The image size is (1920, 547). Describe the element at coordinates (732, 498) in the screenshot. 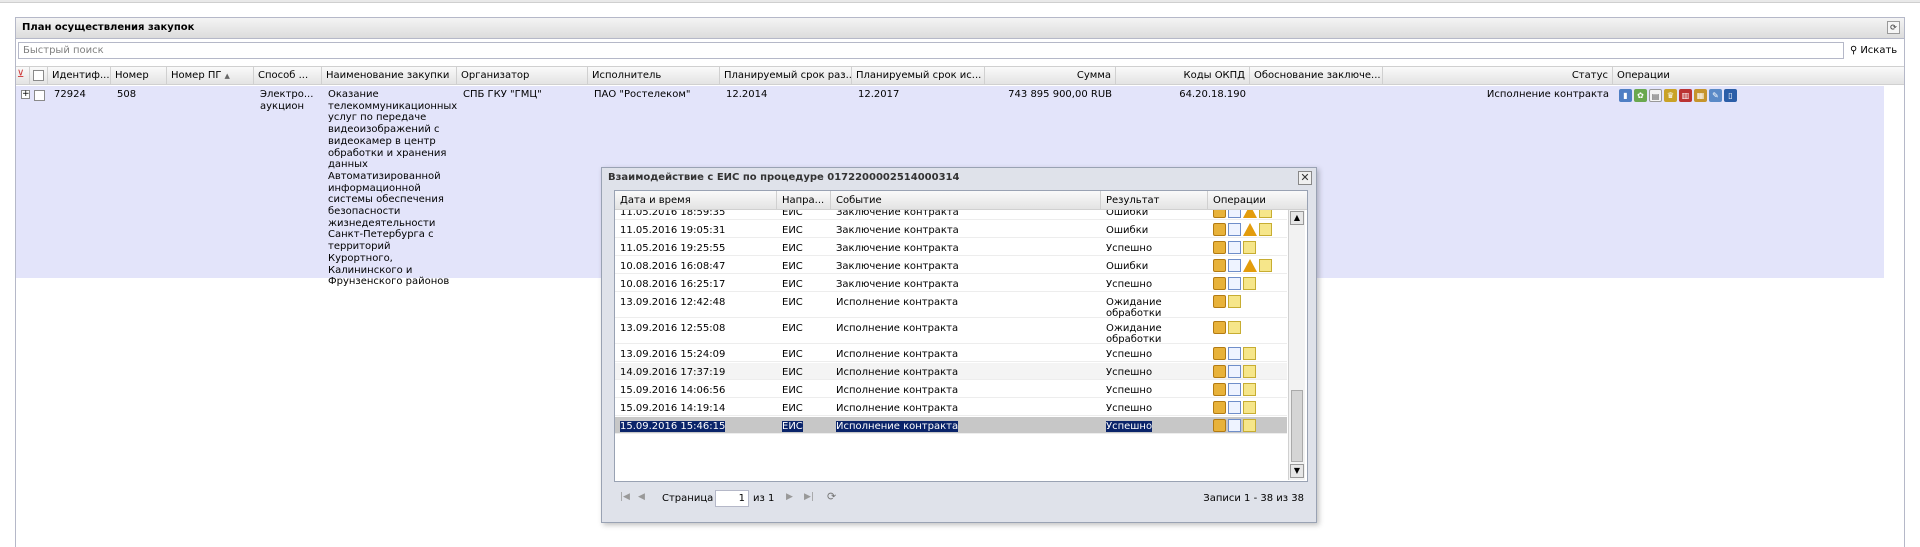

I see `page-number-input` at that location.